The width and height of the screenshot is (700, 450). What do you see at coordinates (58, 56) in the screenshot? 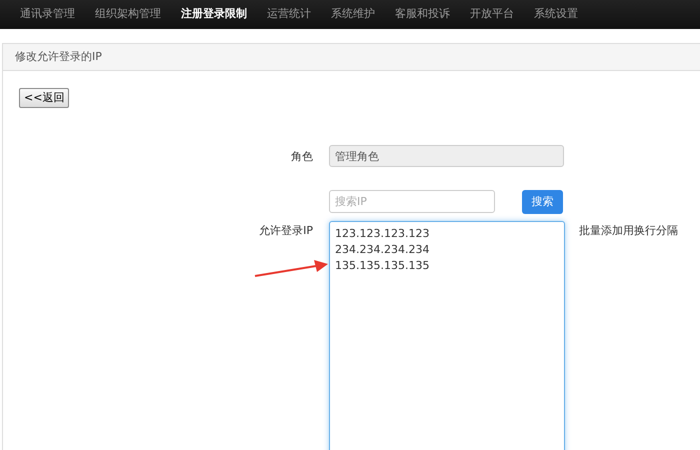
I see `panel-title: 修改允许登录的IP` at bounding box center [58, 56].